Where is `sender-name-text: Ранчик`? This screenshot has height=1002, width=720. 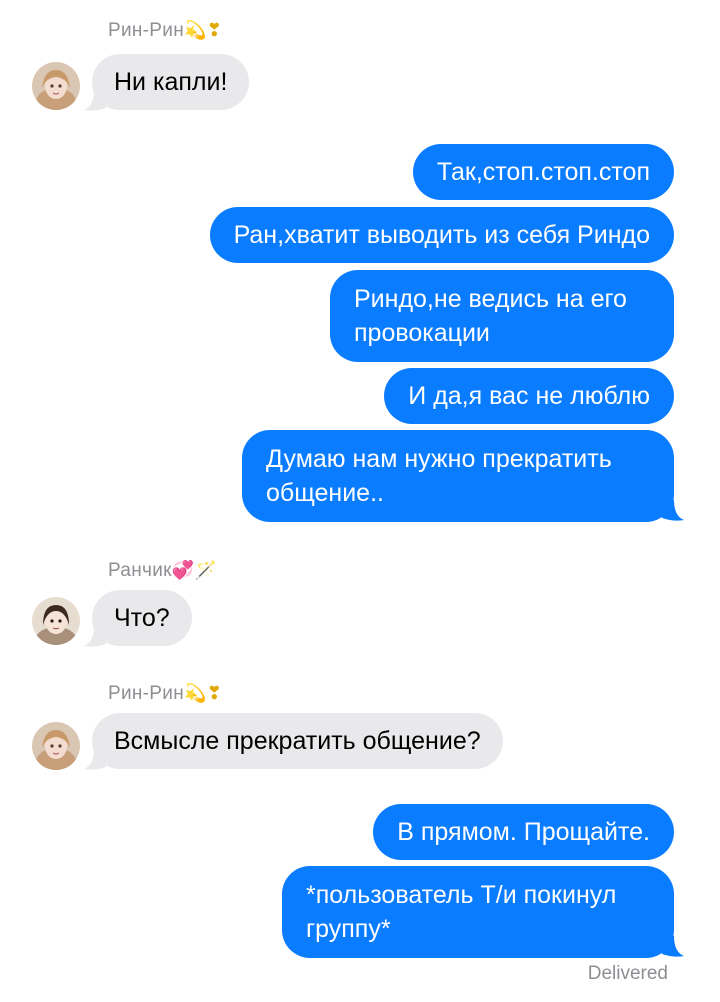
sender-name-text: Ранчик is located at coordinates (140, 570).